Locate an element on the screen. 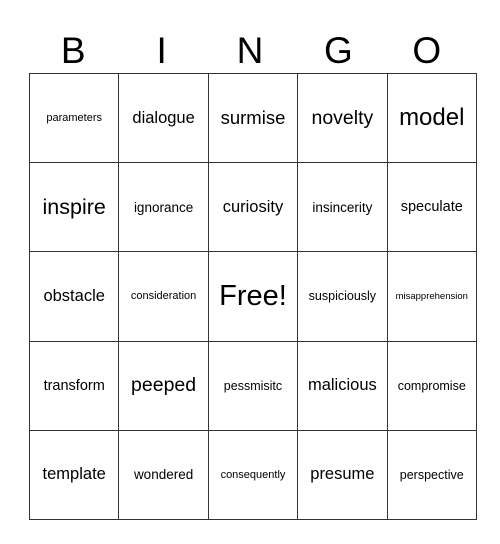  bingo-cell: malicious is located at coordinates (342, 385).